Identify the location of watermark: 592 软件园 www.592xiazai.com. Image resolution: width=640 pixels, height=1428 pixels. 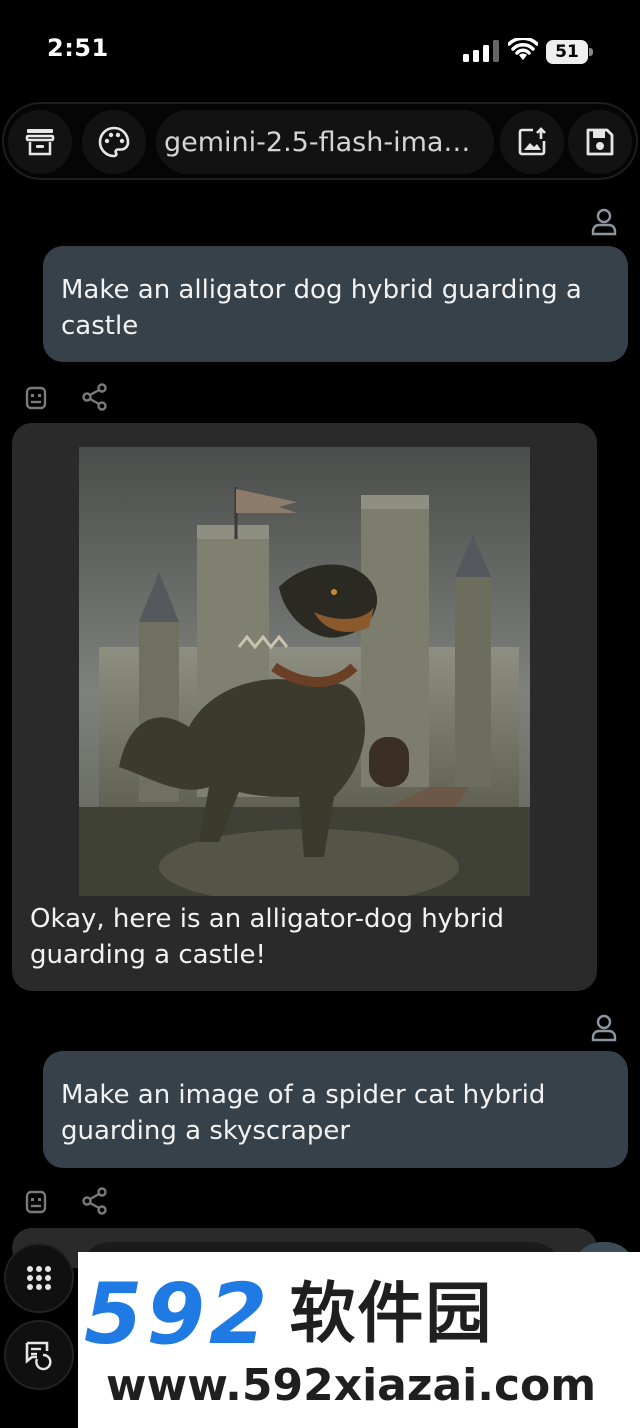
(359, 1340).